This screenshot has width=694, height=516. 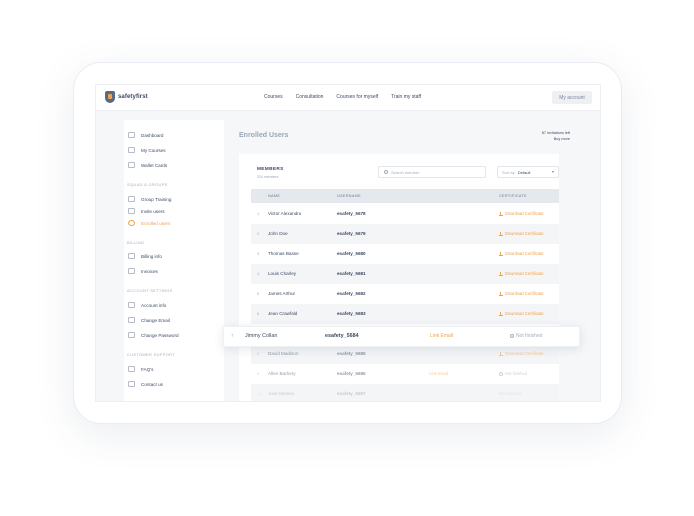 What do you see at coordinates (149, 320) in the screenshot?
I see `sidebar-item-change-email: Change Email` at bounding box center [149, 320].